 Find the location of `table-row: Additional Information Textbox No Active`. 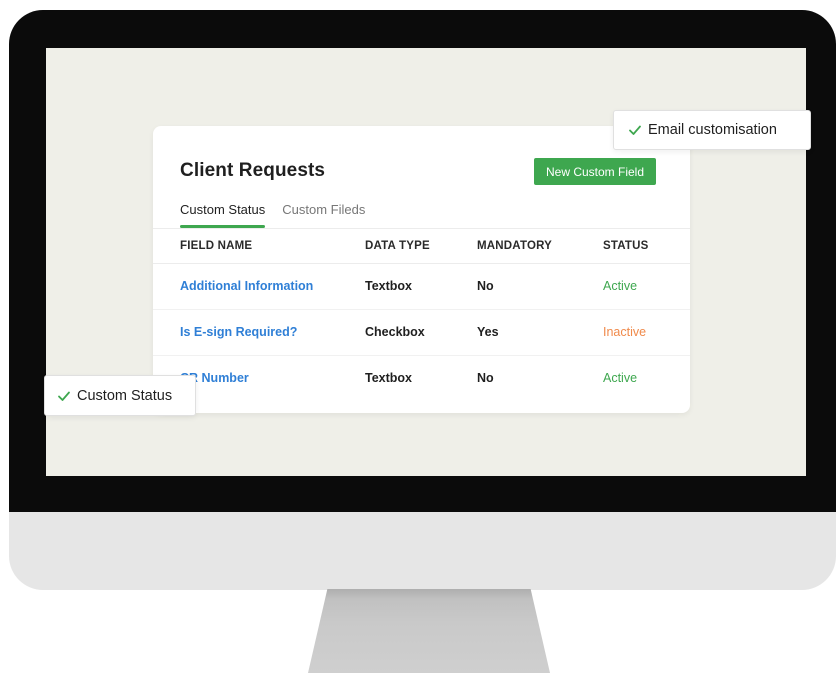

table-row: Additional Information Textbox No Active is located at coordinates (421, 287).